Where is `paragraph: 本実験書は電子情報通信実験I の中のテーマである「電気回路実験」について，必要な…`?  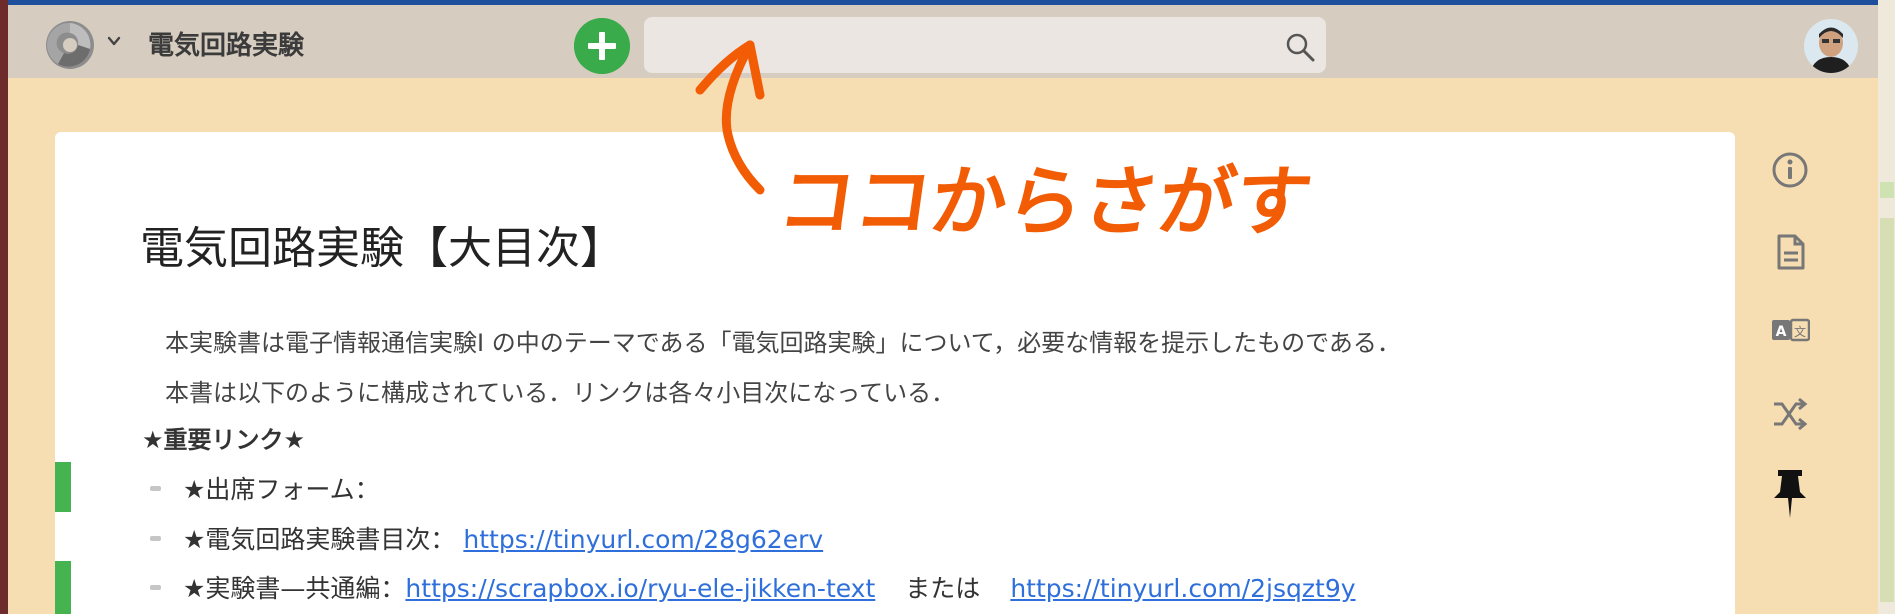 paragraph: 本実験書は電子情報通信実験I の中のテーマである「電気回路実験」について，必要な… is located at coordinates (783, 343).